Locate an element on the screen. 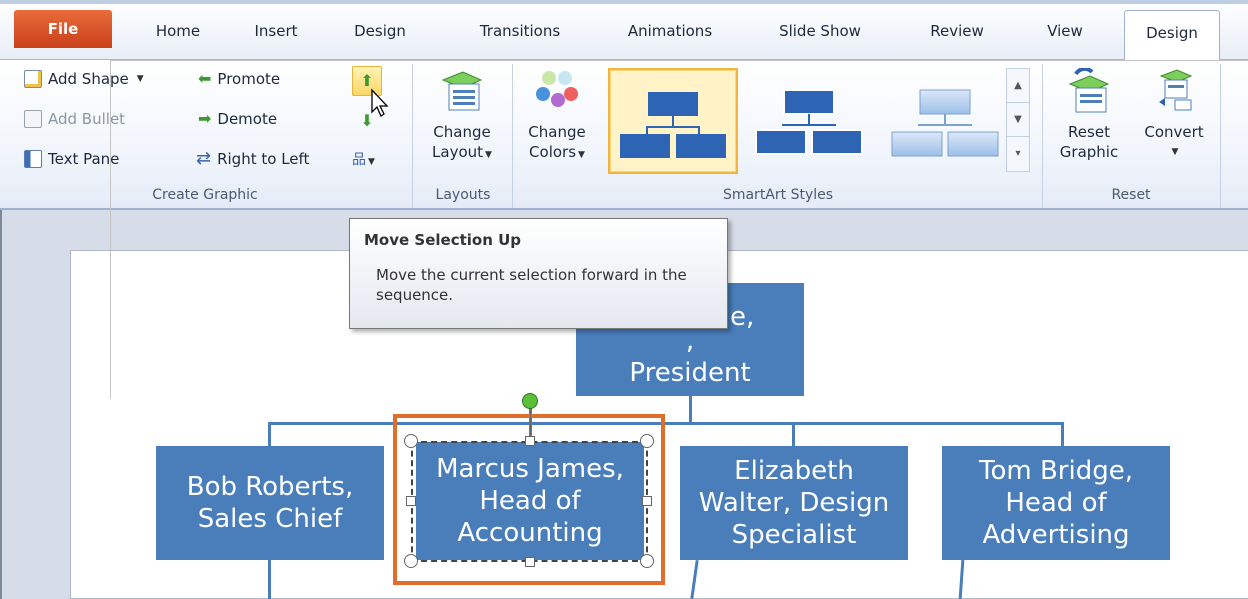 Image resolution: width=1248 pixels, height=599 pixels. resize-handle-left is located at coordinates (411, 501).